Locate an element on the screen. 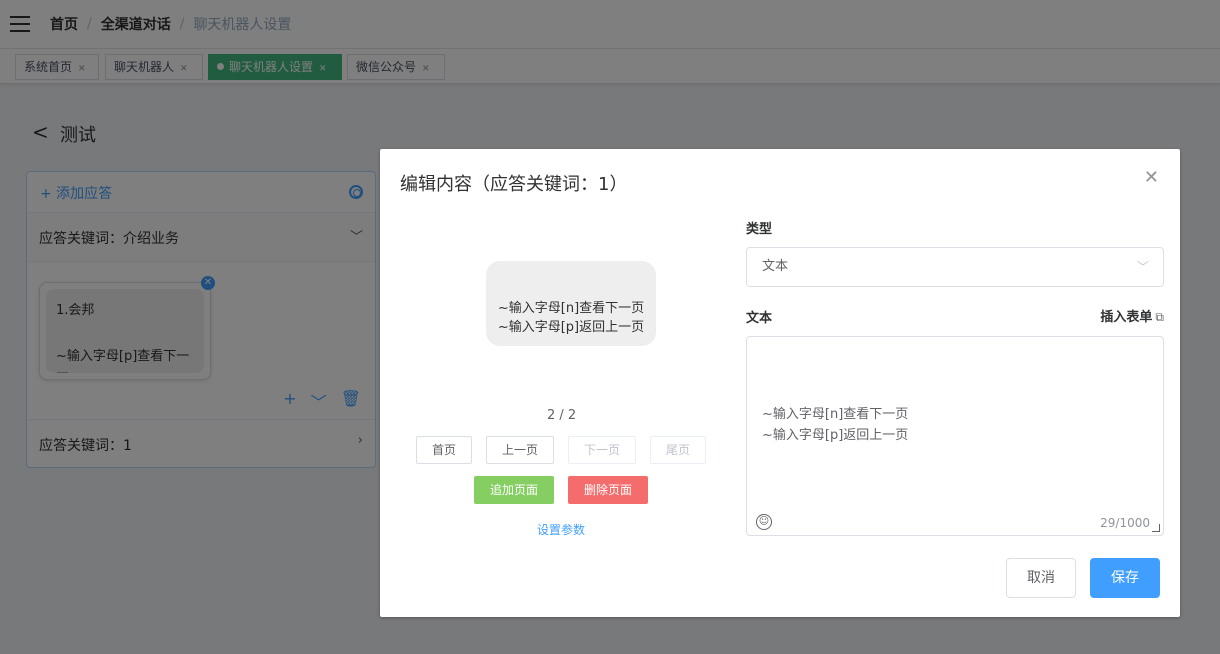 This screenshot has width=1220, height=654. page-indicator: 2 / 2 is located at coordinates (562, 415).